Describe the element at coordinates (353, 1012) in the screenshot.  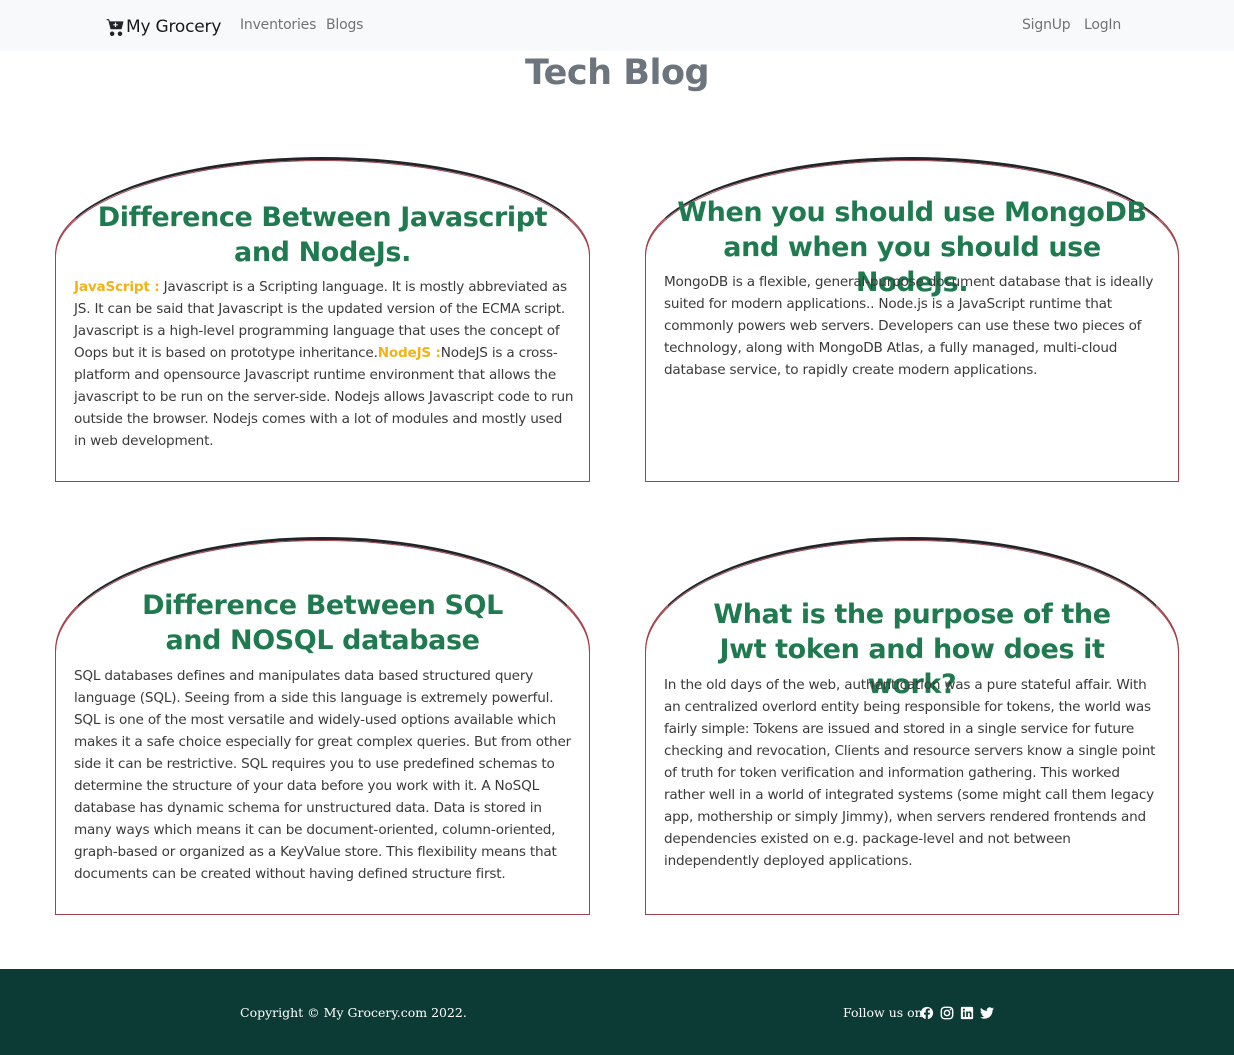
I see `copyright-text: Copyright © My Grocery.com 2022.` at that location.